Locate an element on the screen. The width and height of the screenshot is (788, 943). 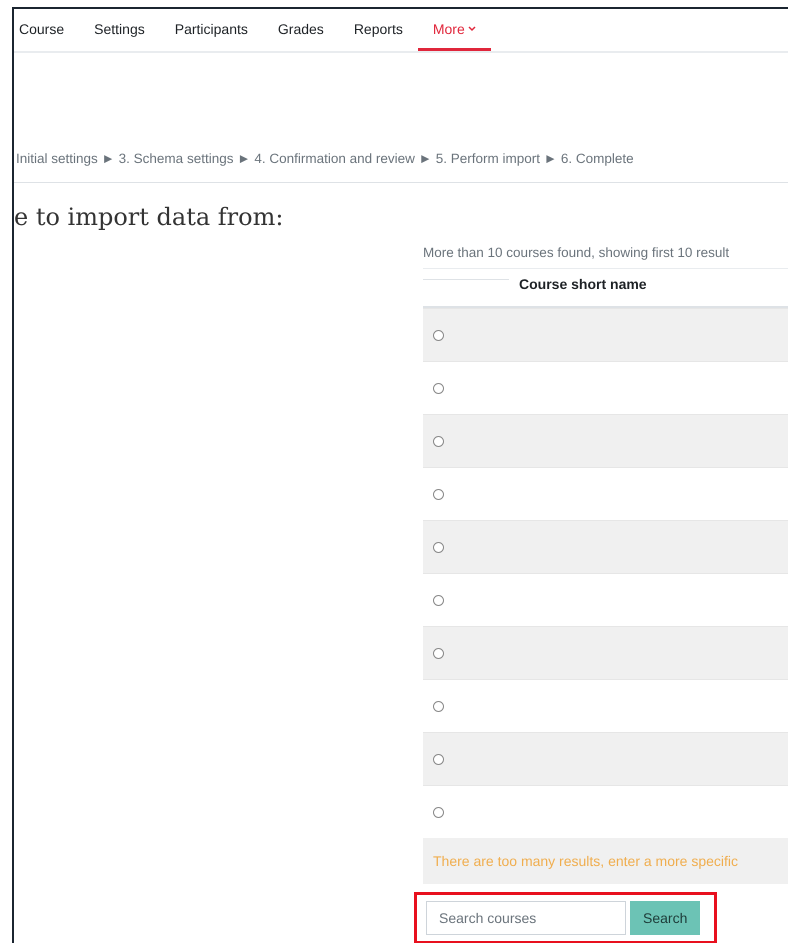
search-button: Search is located at coordinates (665, 918).